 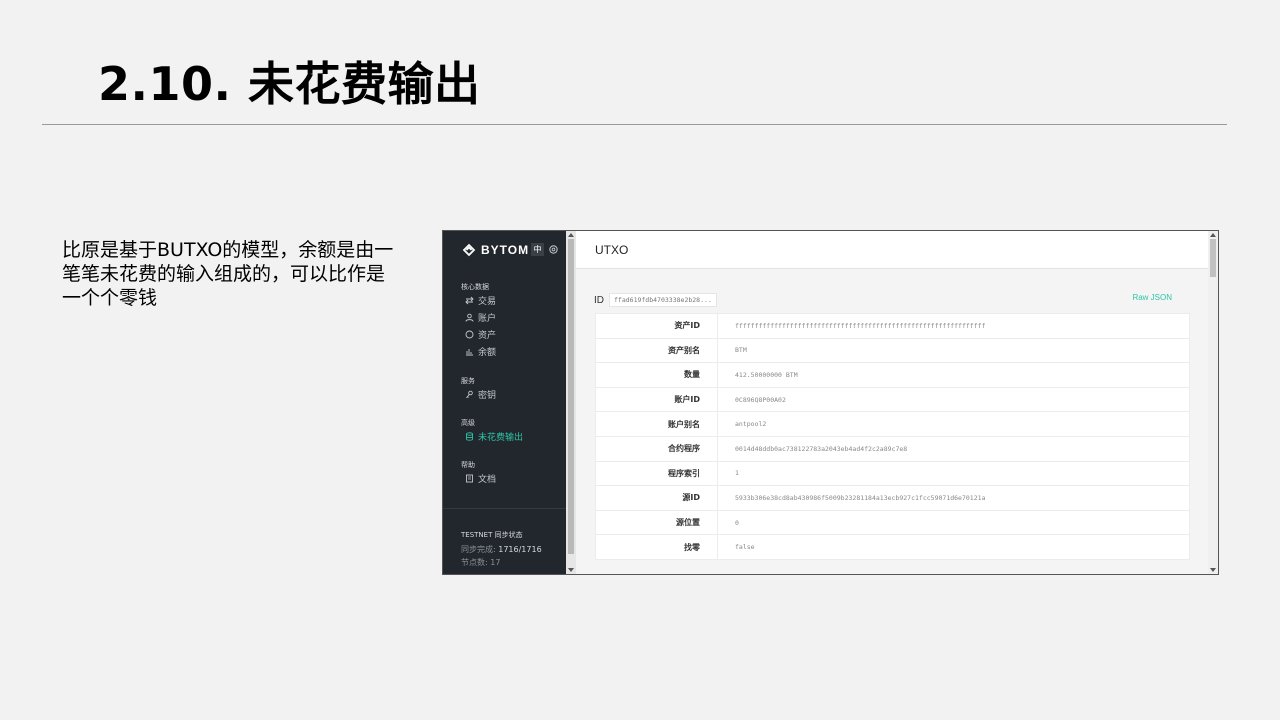 I want to click on row-key: 资产别名, so click(x=656, y=351).